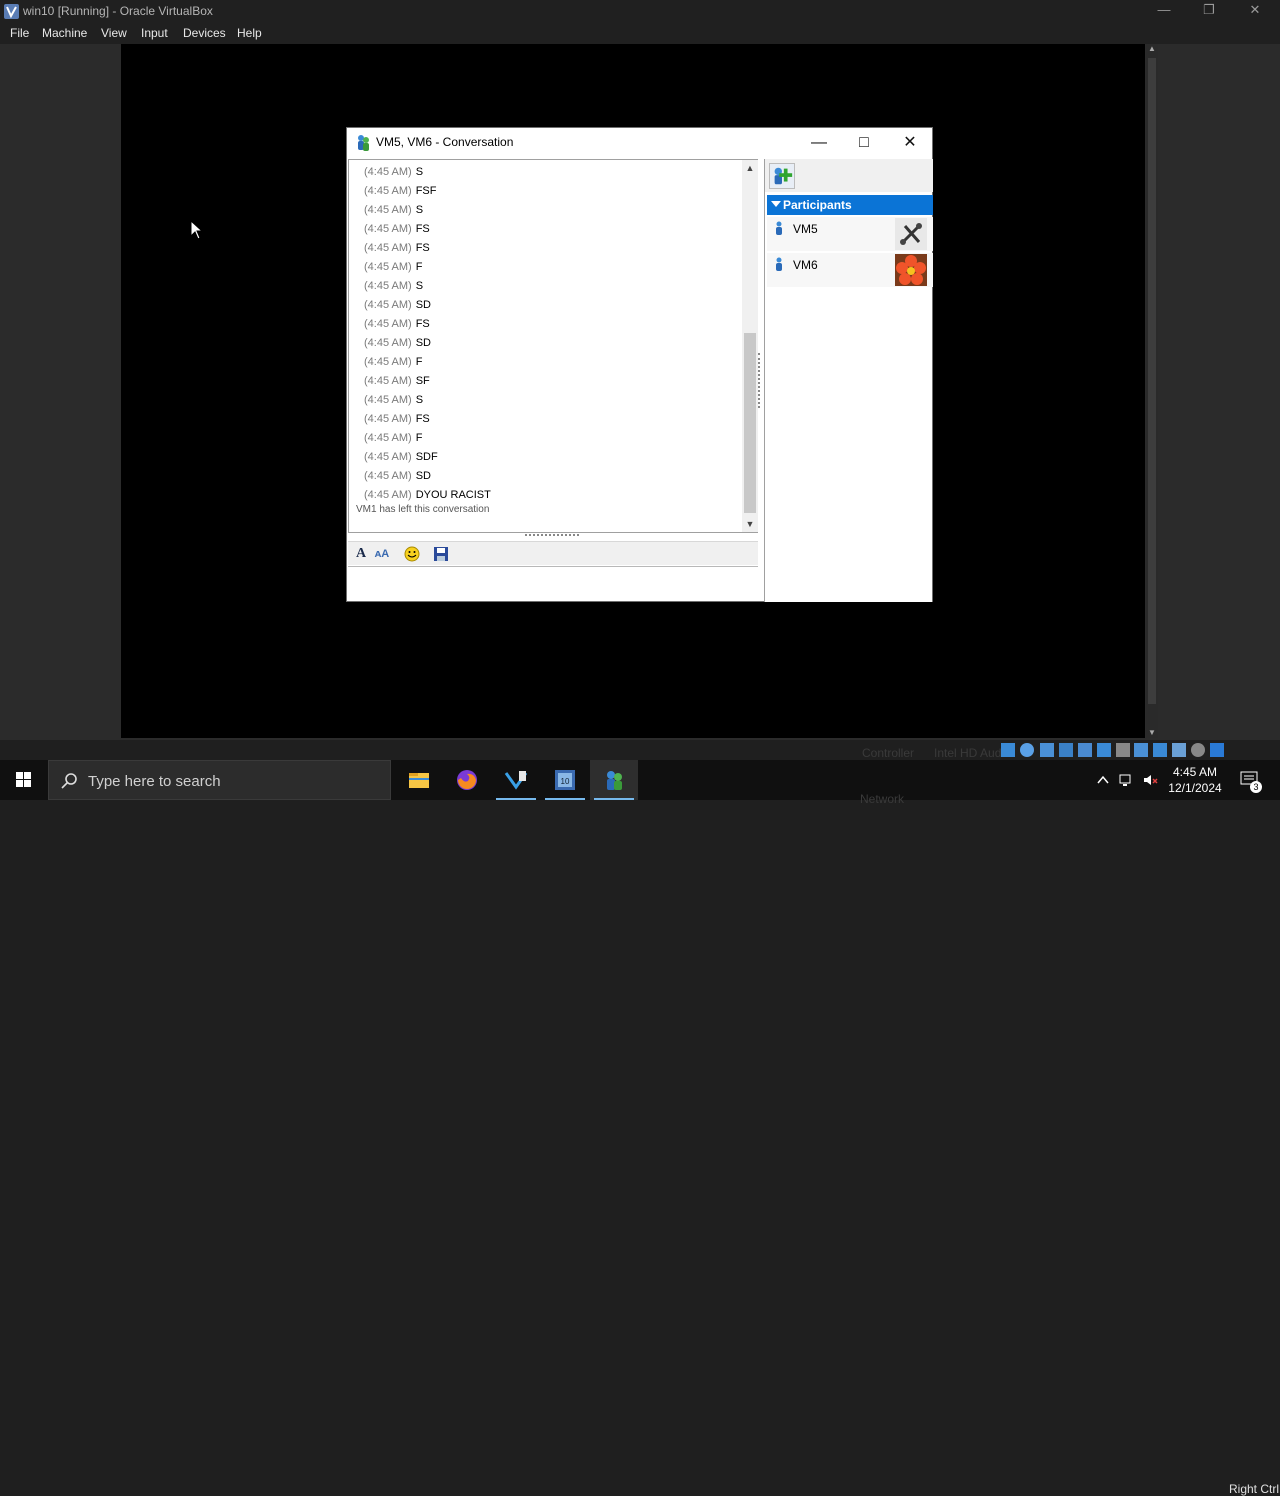 The image size is (1280, 1496). I want to click on settings-app-button: 10, so click(565, 780).